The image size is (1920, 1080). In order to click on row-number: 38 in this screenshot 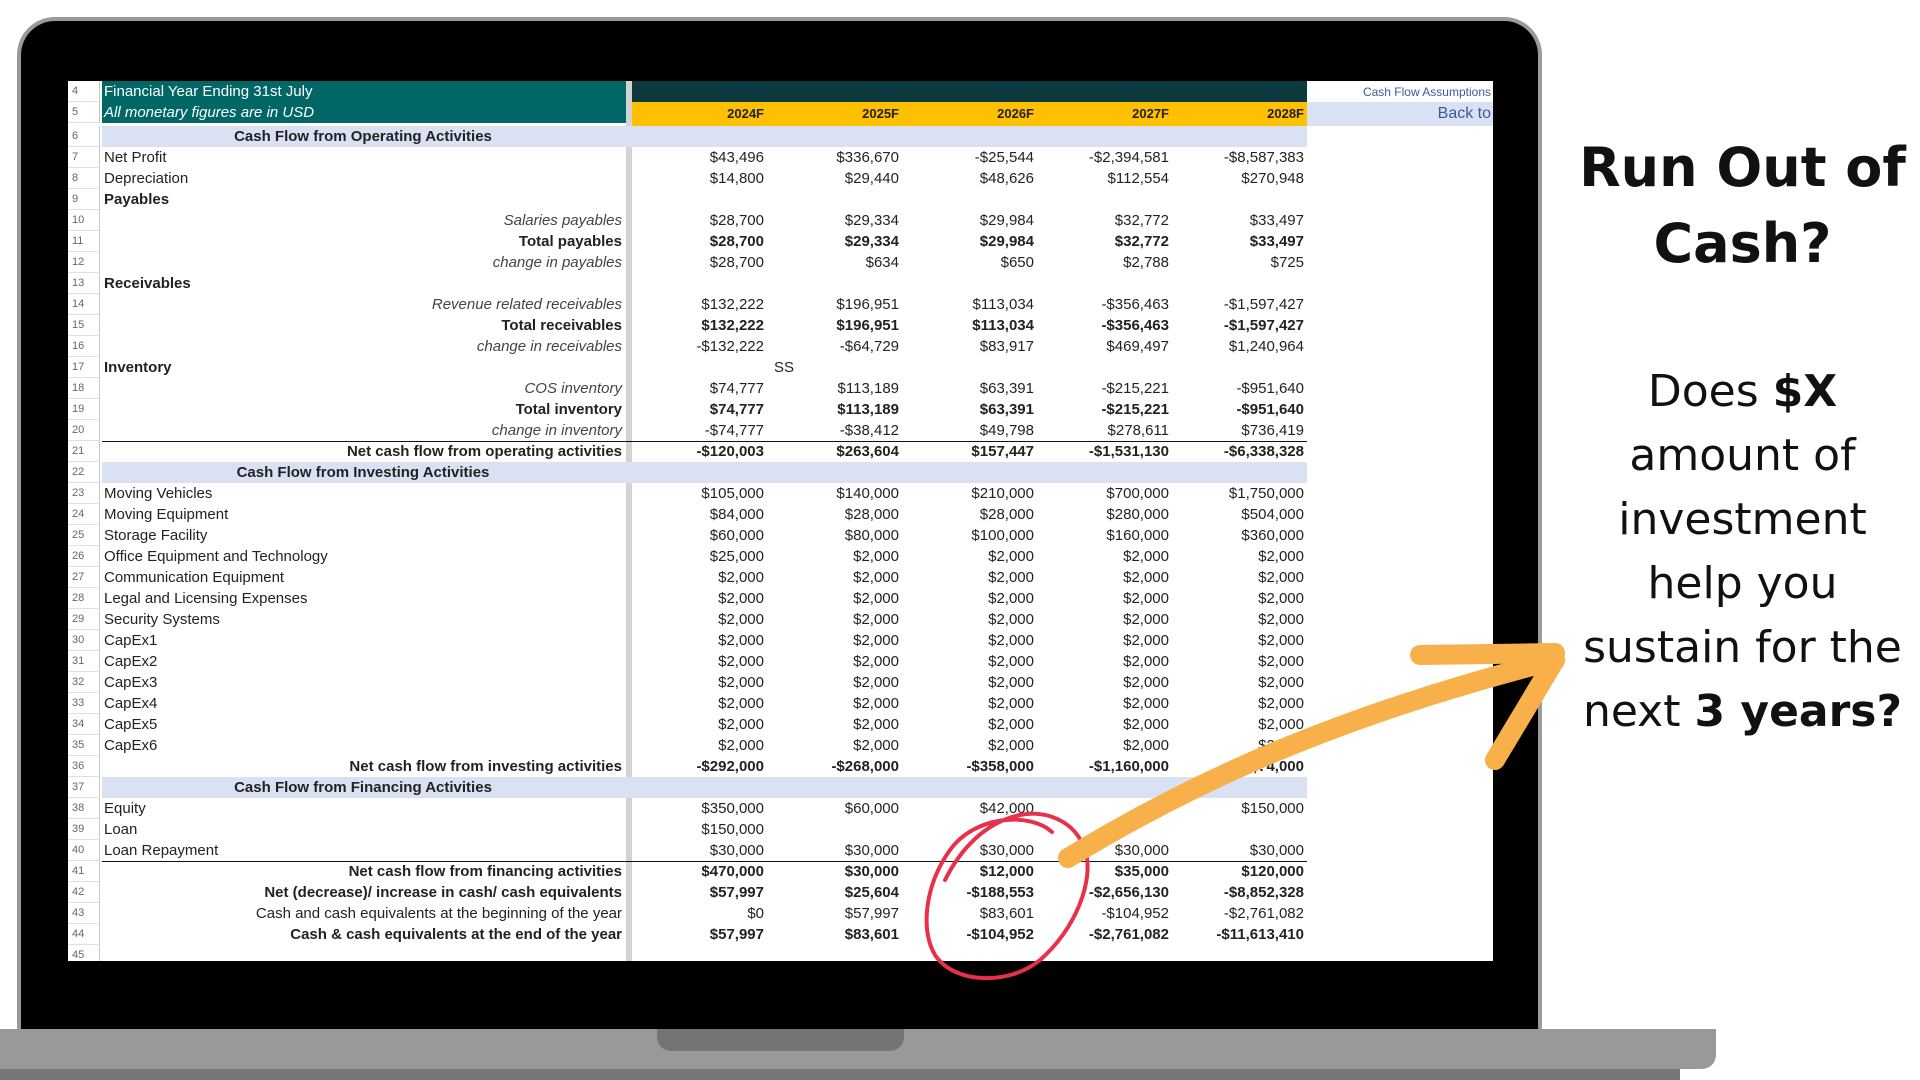, I will do `click(84, 808)`.